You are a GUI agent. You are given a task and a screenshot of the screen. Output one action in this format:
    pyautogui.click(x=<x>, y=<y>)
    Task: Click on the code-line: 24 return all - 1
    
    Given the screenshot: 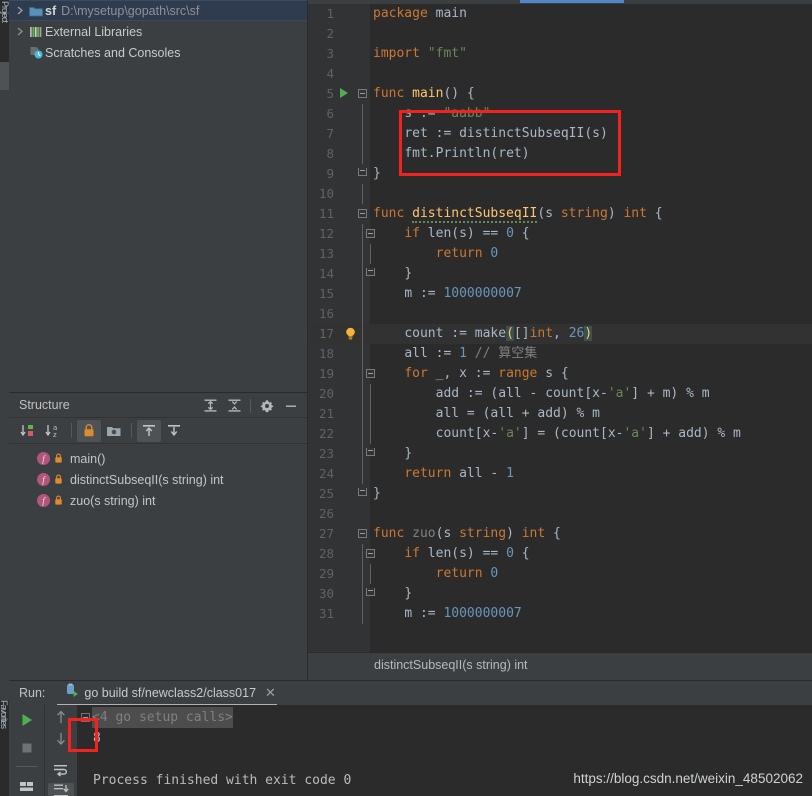 What is the action you would take?
    pyautogui.click(x=560, y=474)
    